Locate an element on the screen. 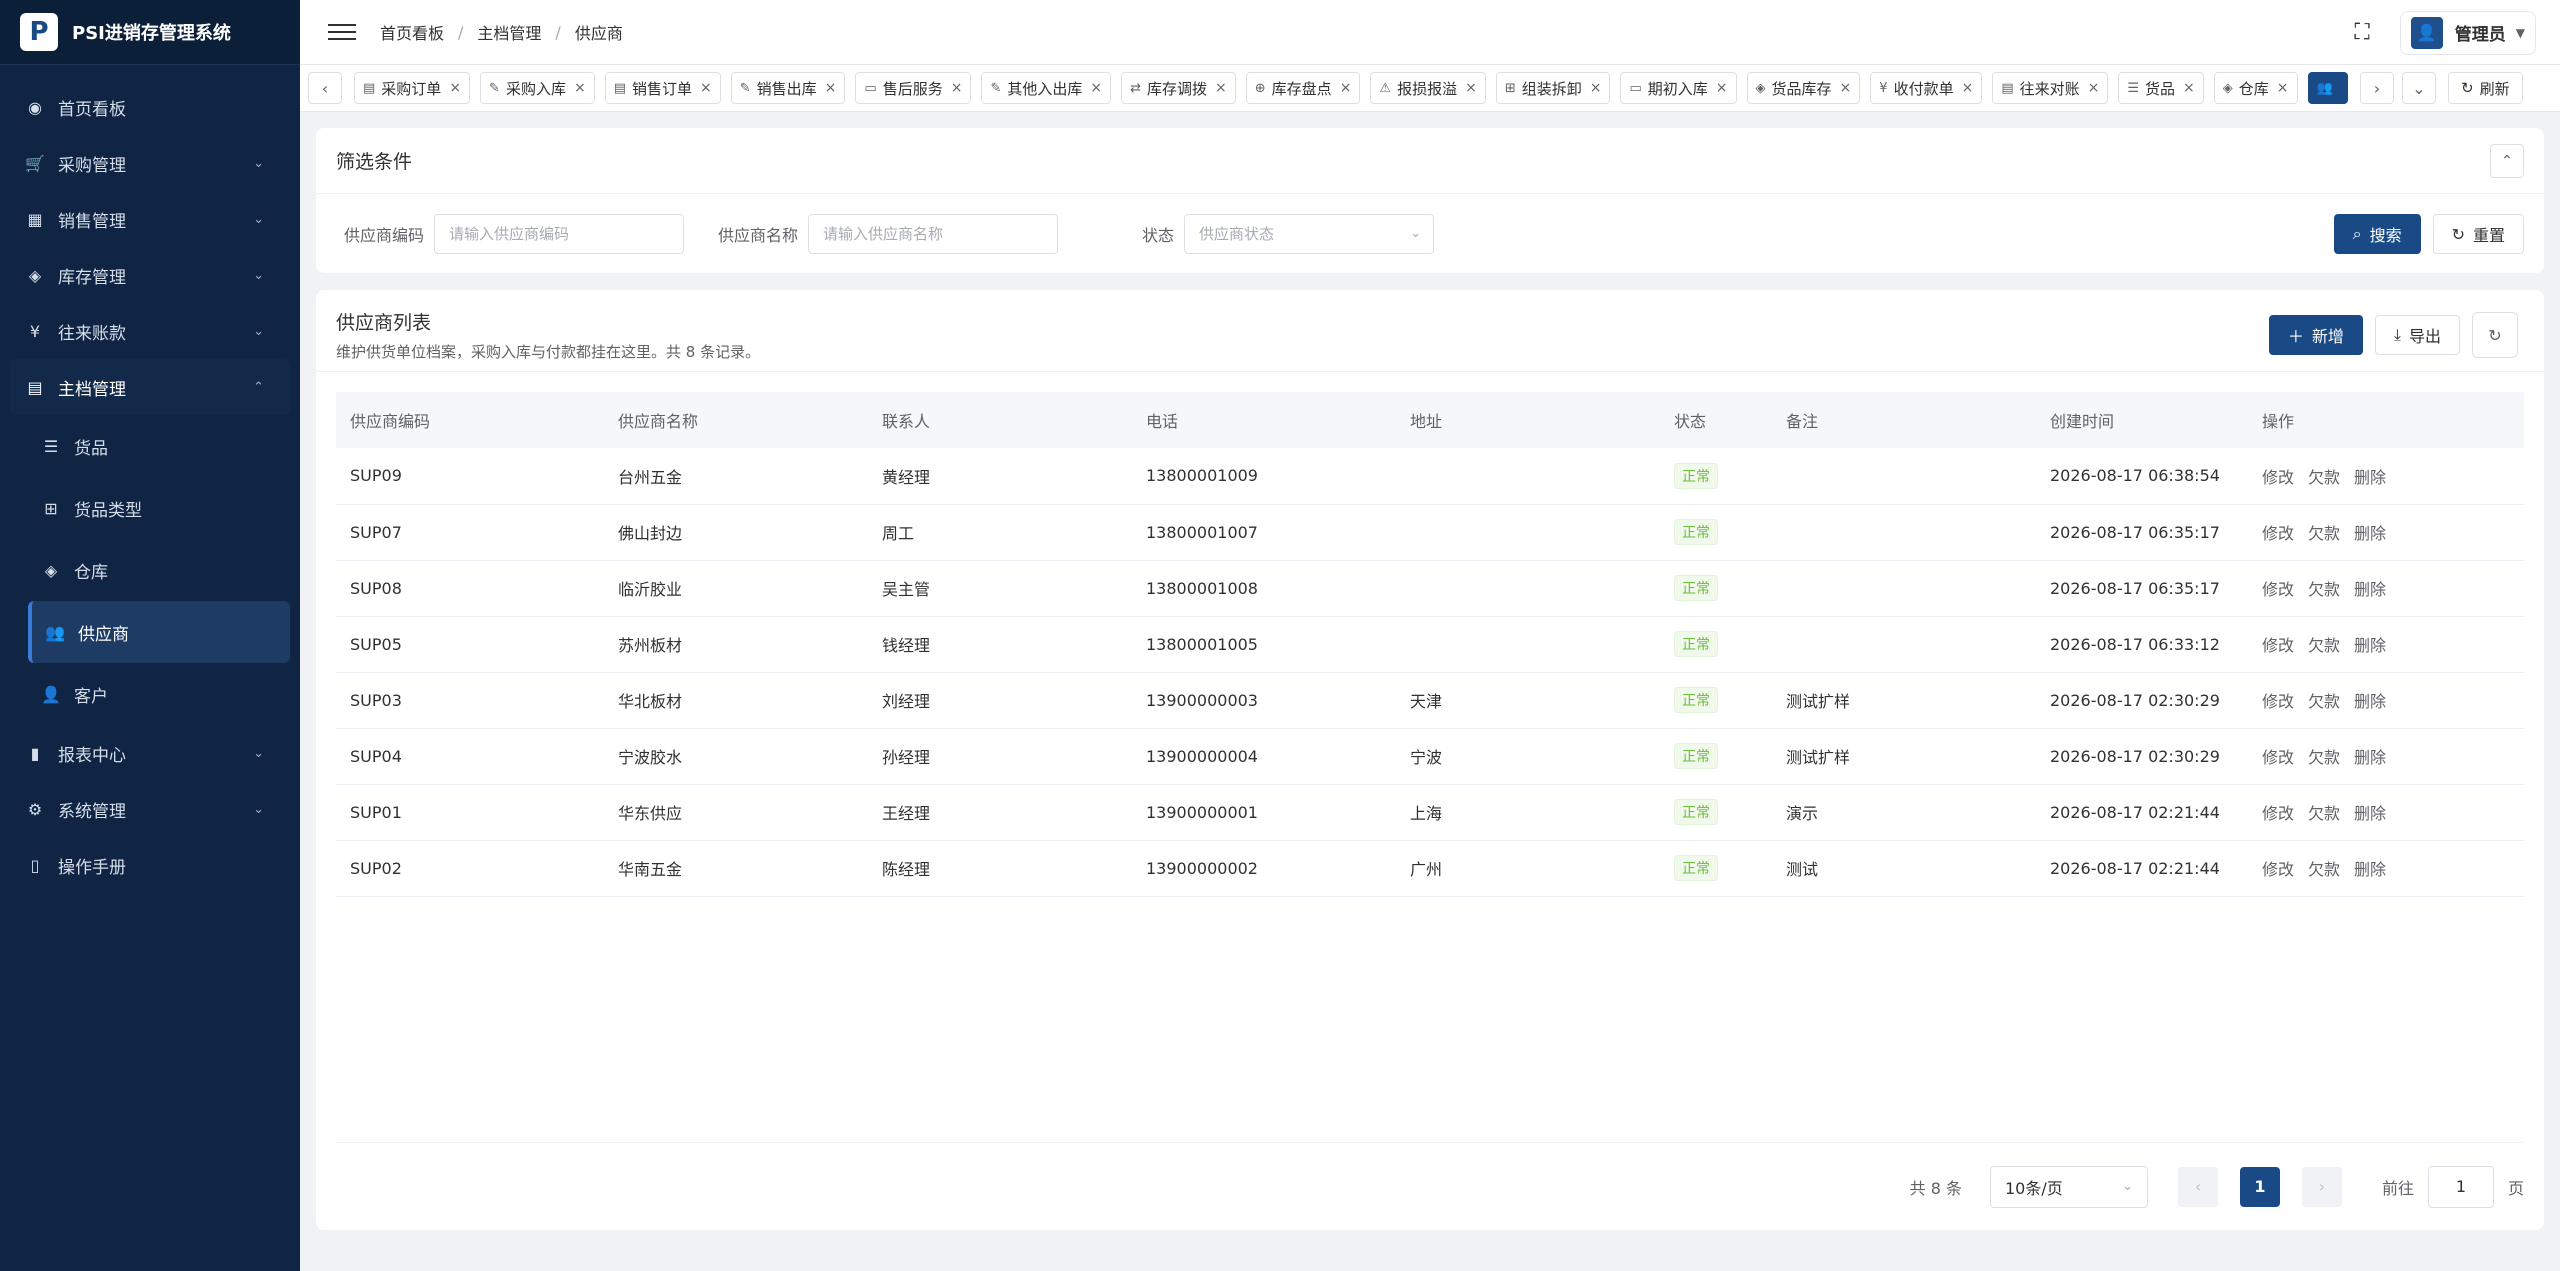 The width and height of the screenshot is (2560, 1271). column-header: 联系人 is located at coordinates (1000, 420).